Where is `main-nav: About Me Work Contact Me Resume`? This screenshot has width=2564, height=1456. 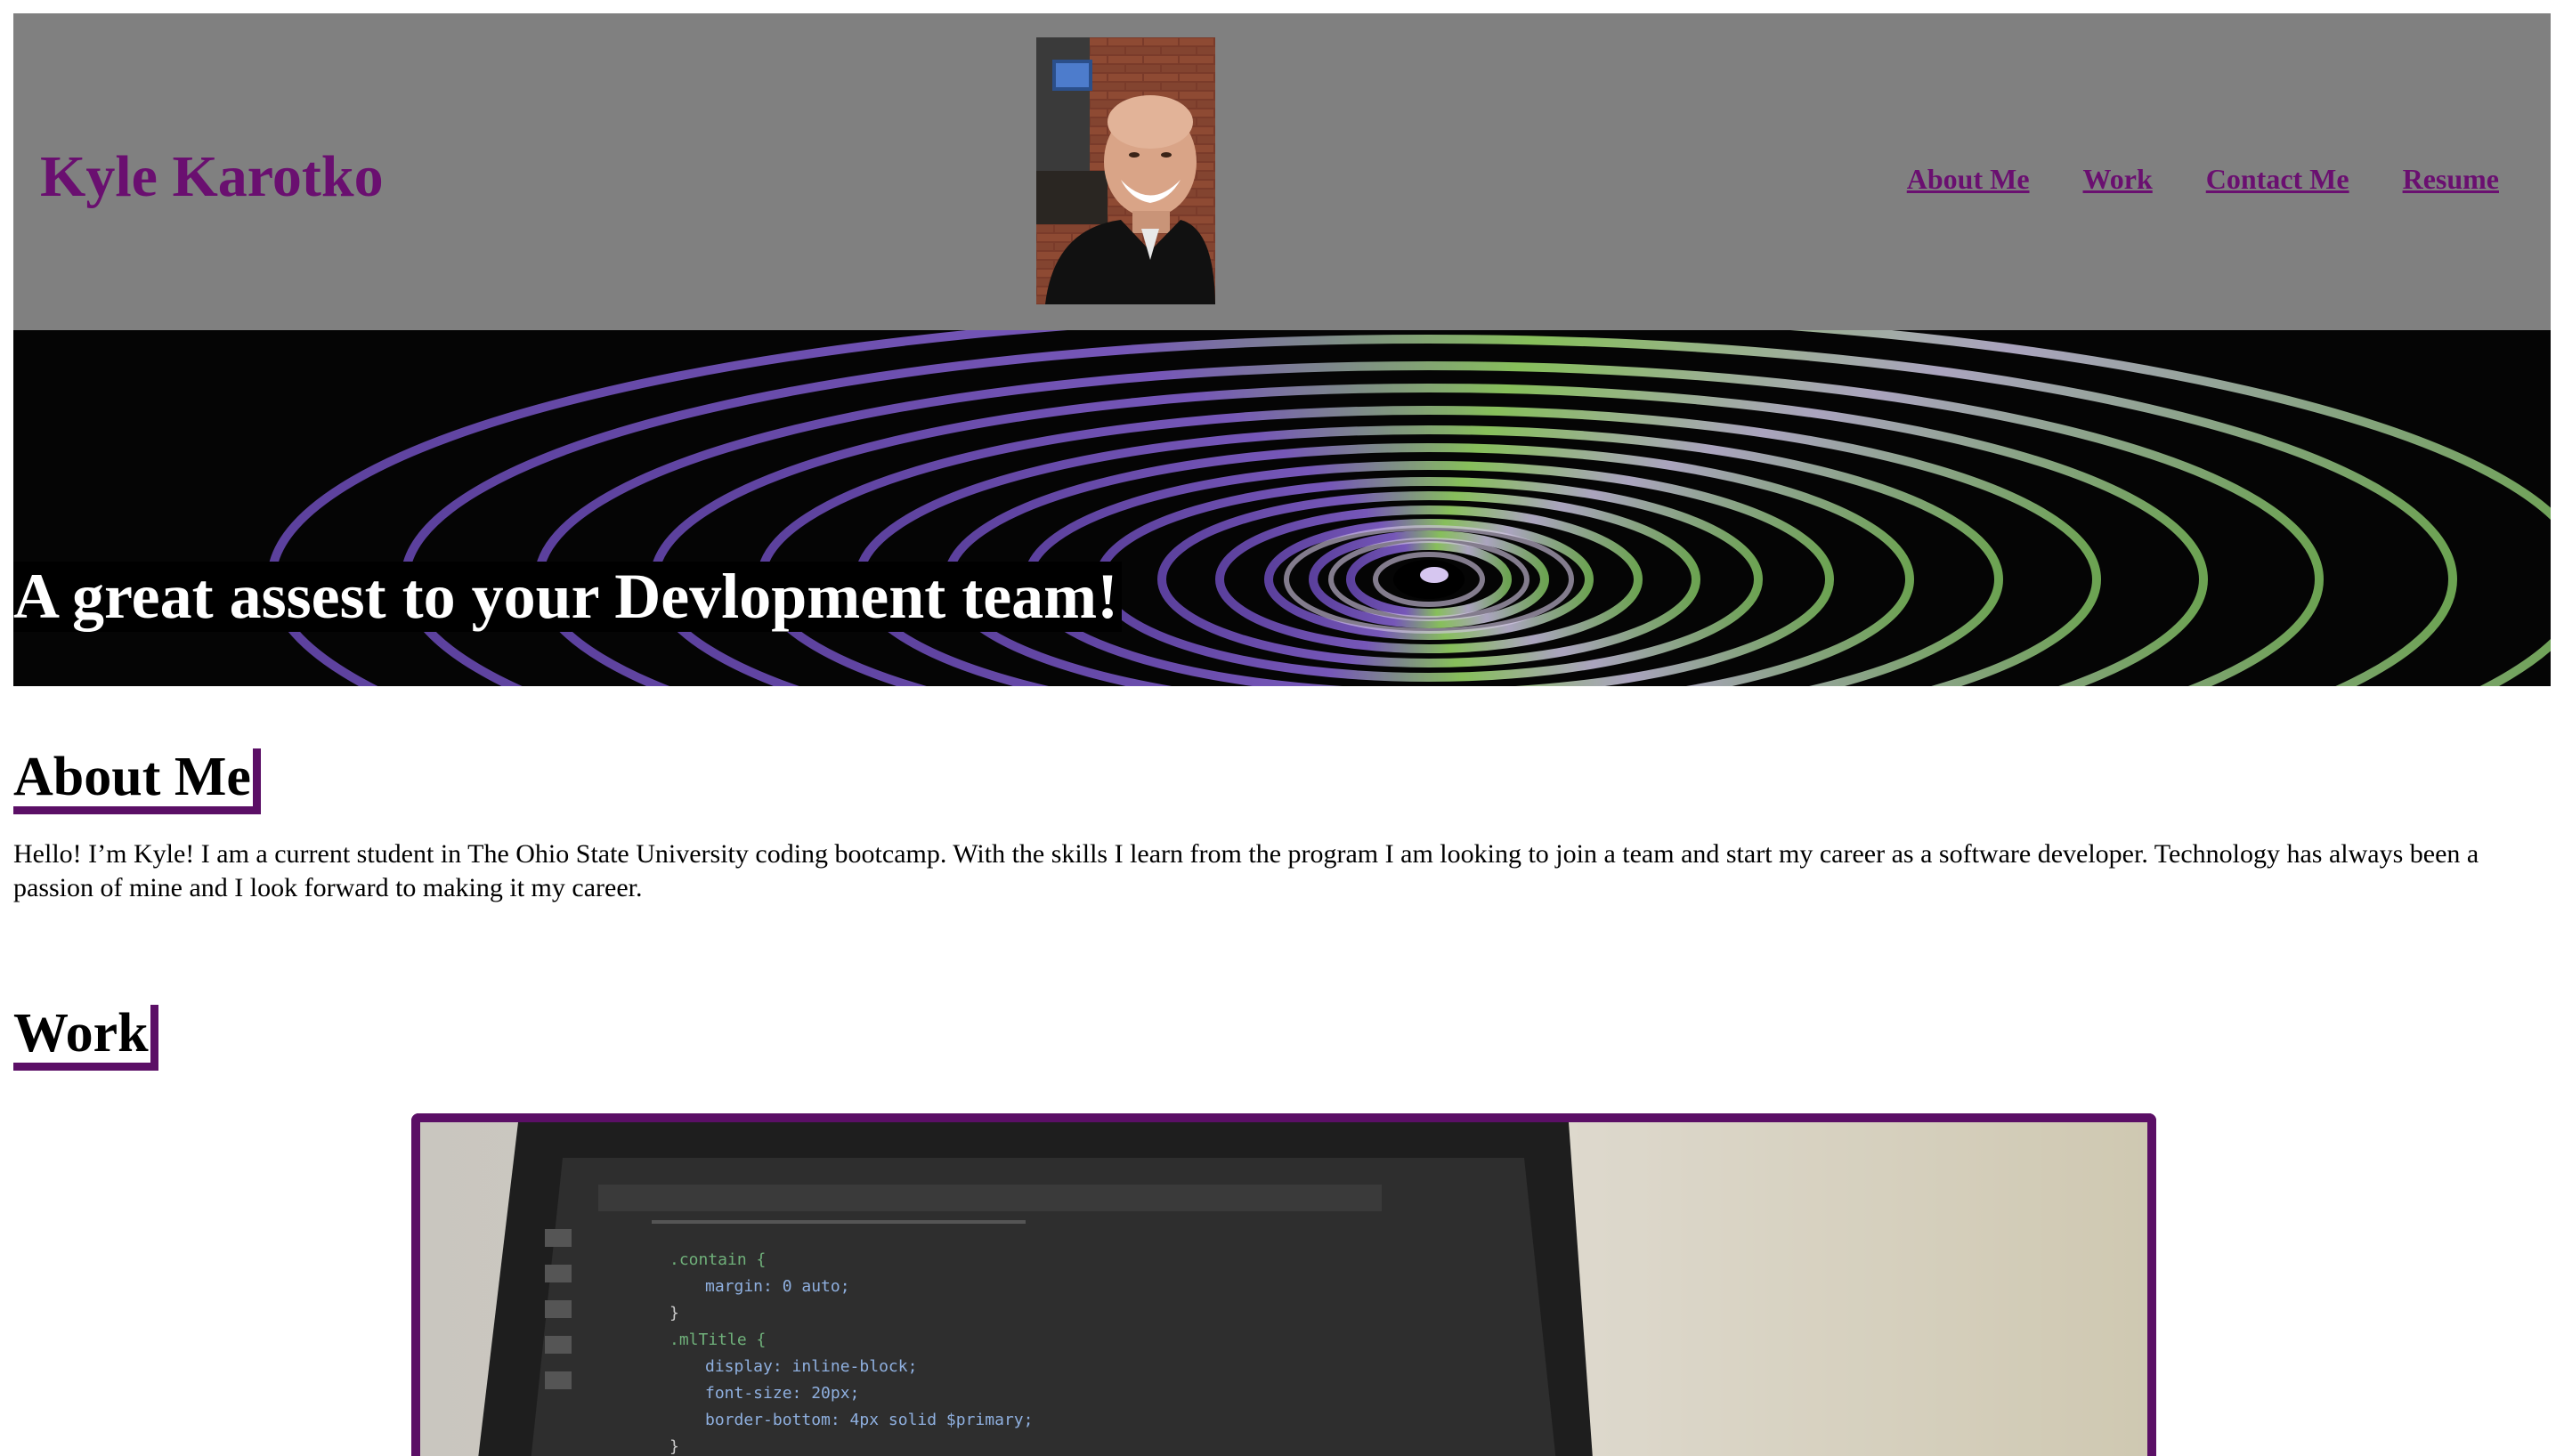 main-nav: About Me Work Contact Me Resume is located at coordinates (2203, 179).